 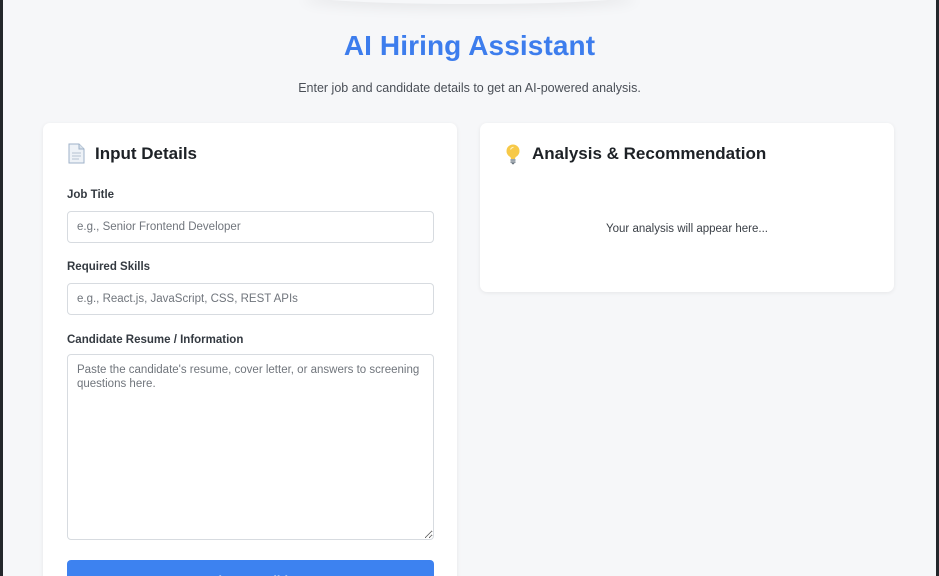 What do you see at coordinates (514, 154) in the screenshot?
I see `lightbulb-icon` at bounding box center [514, 154].